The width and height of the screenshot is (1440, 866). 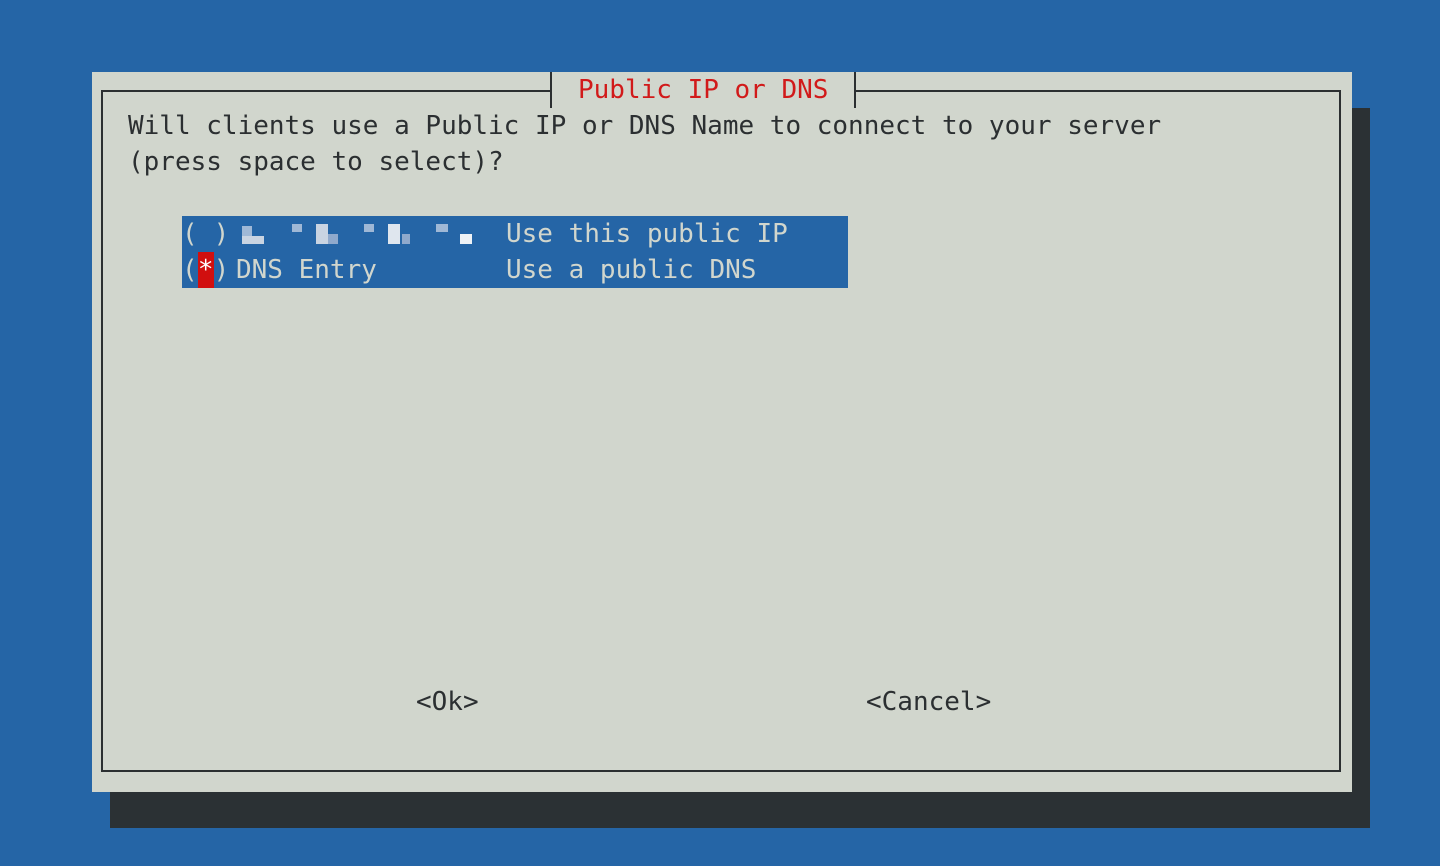 I want to click on redacted-ip-address, so click(x=371, y=234).